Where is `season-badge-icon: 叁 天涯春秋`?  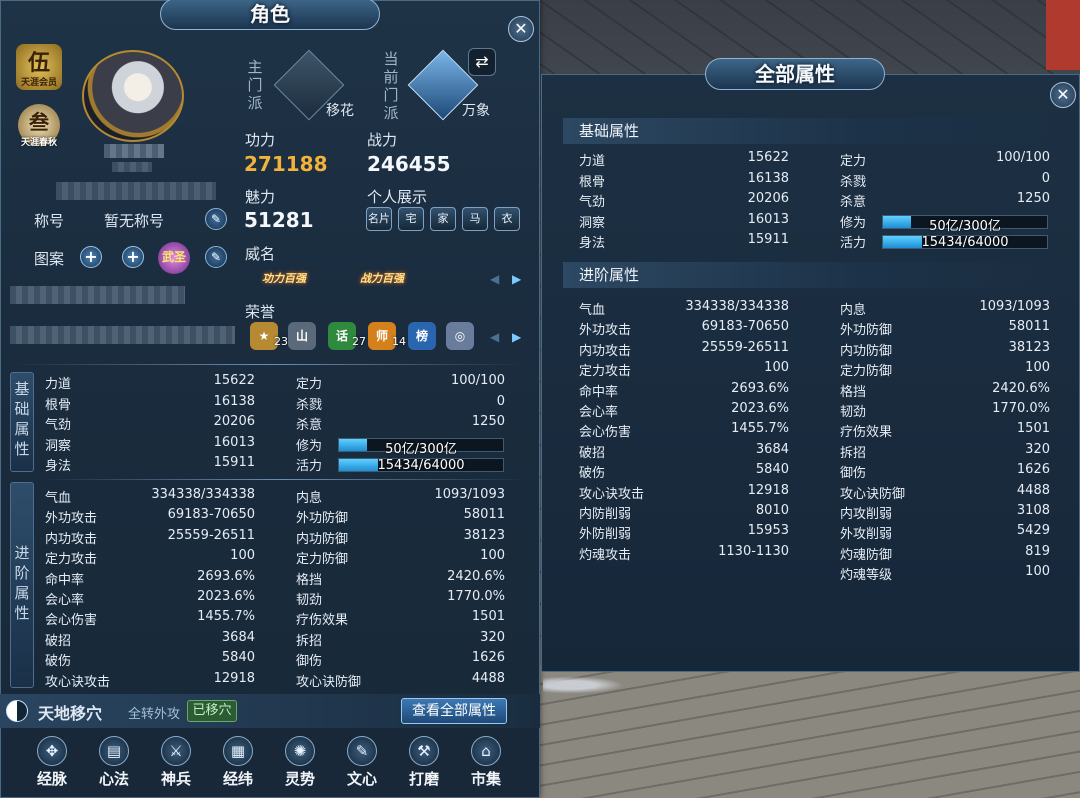
season-badge-icon: 叁 天涯春秋 is located at coordinates (39, 126).